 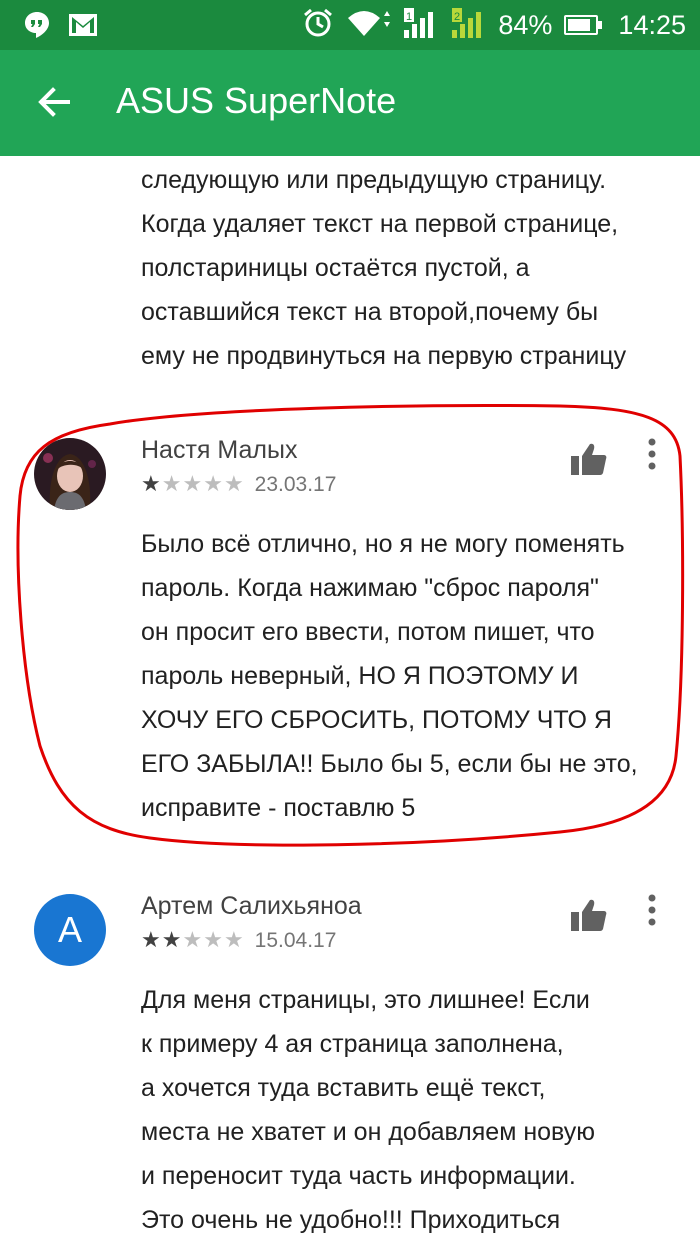 I want to click on app-bar: ASUS SuperNote, so click(x=350, y=103).